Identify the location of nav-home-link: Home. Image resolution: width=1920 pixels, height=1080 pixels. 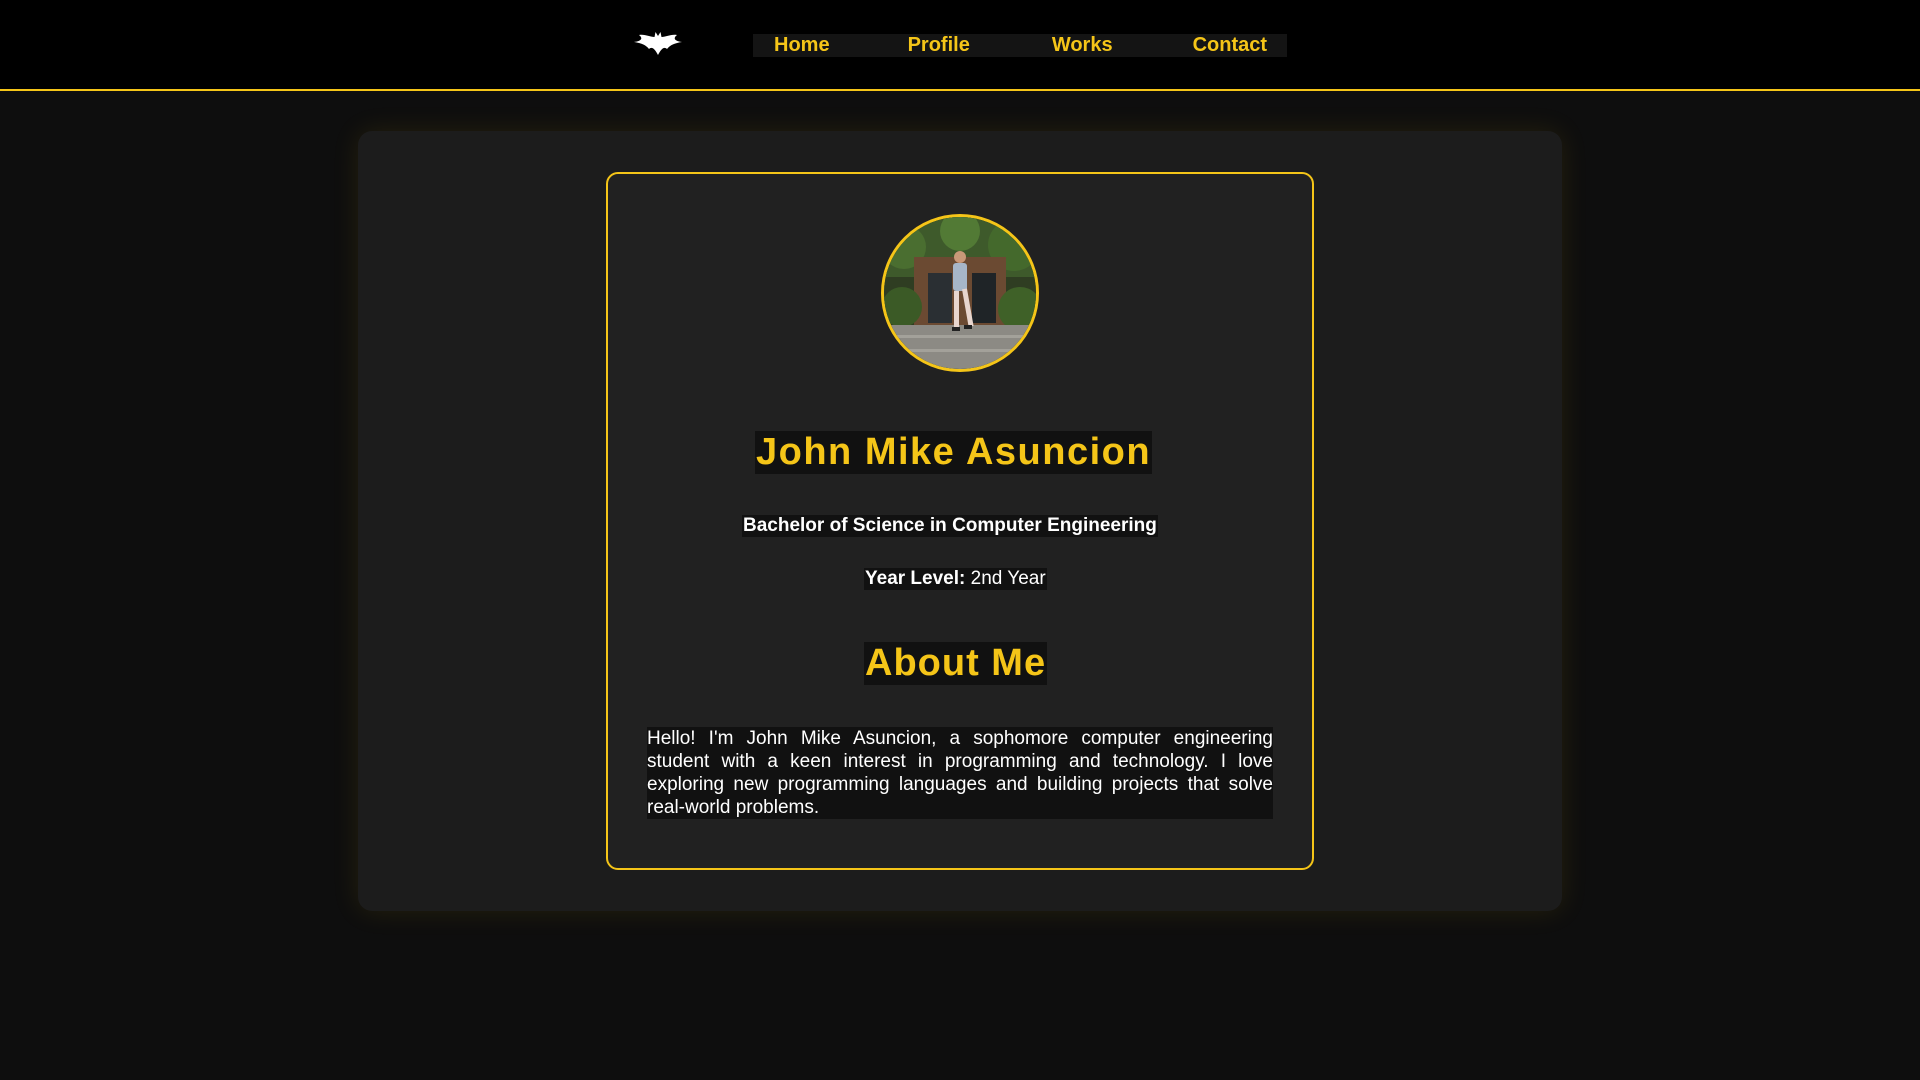
(802, 45).